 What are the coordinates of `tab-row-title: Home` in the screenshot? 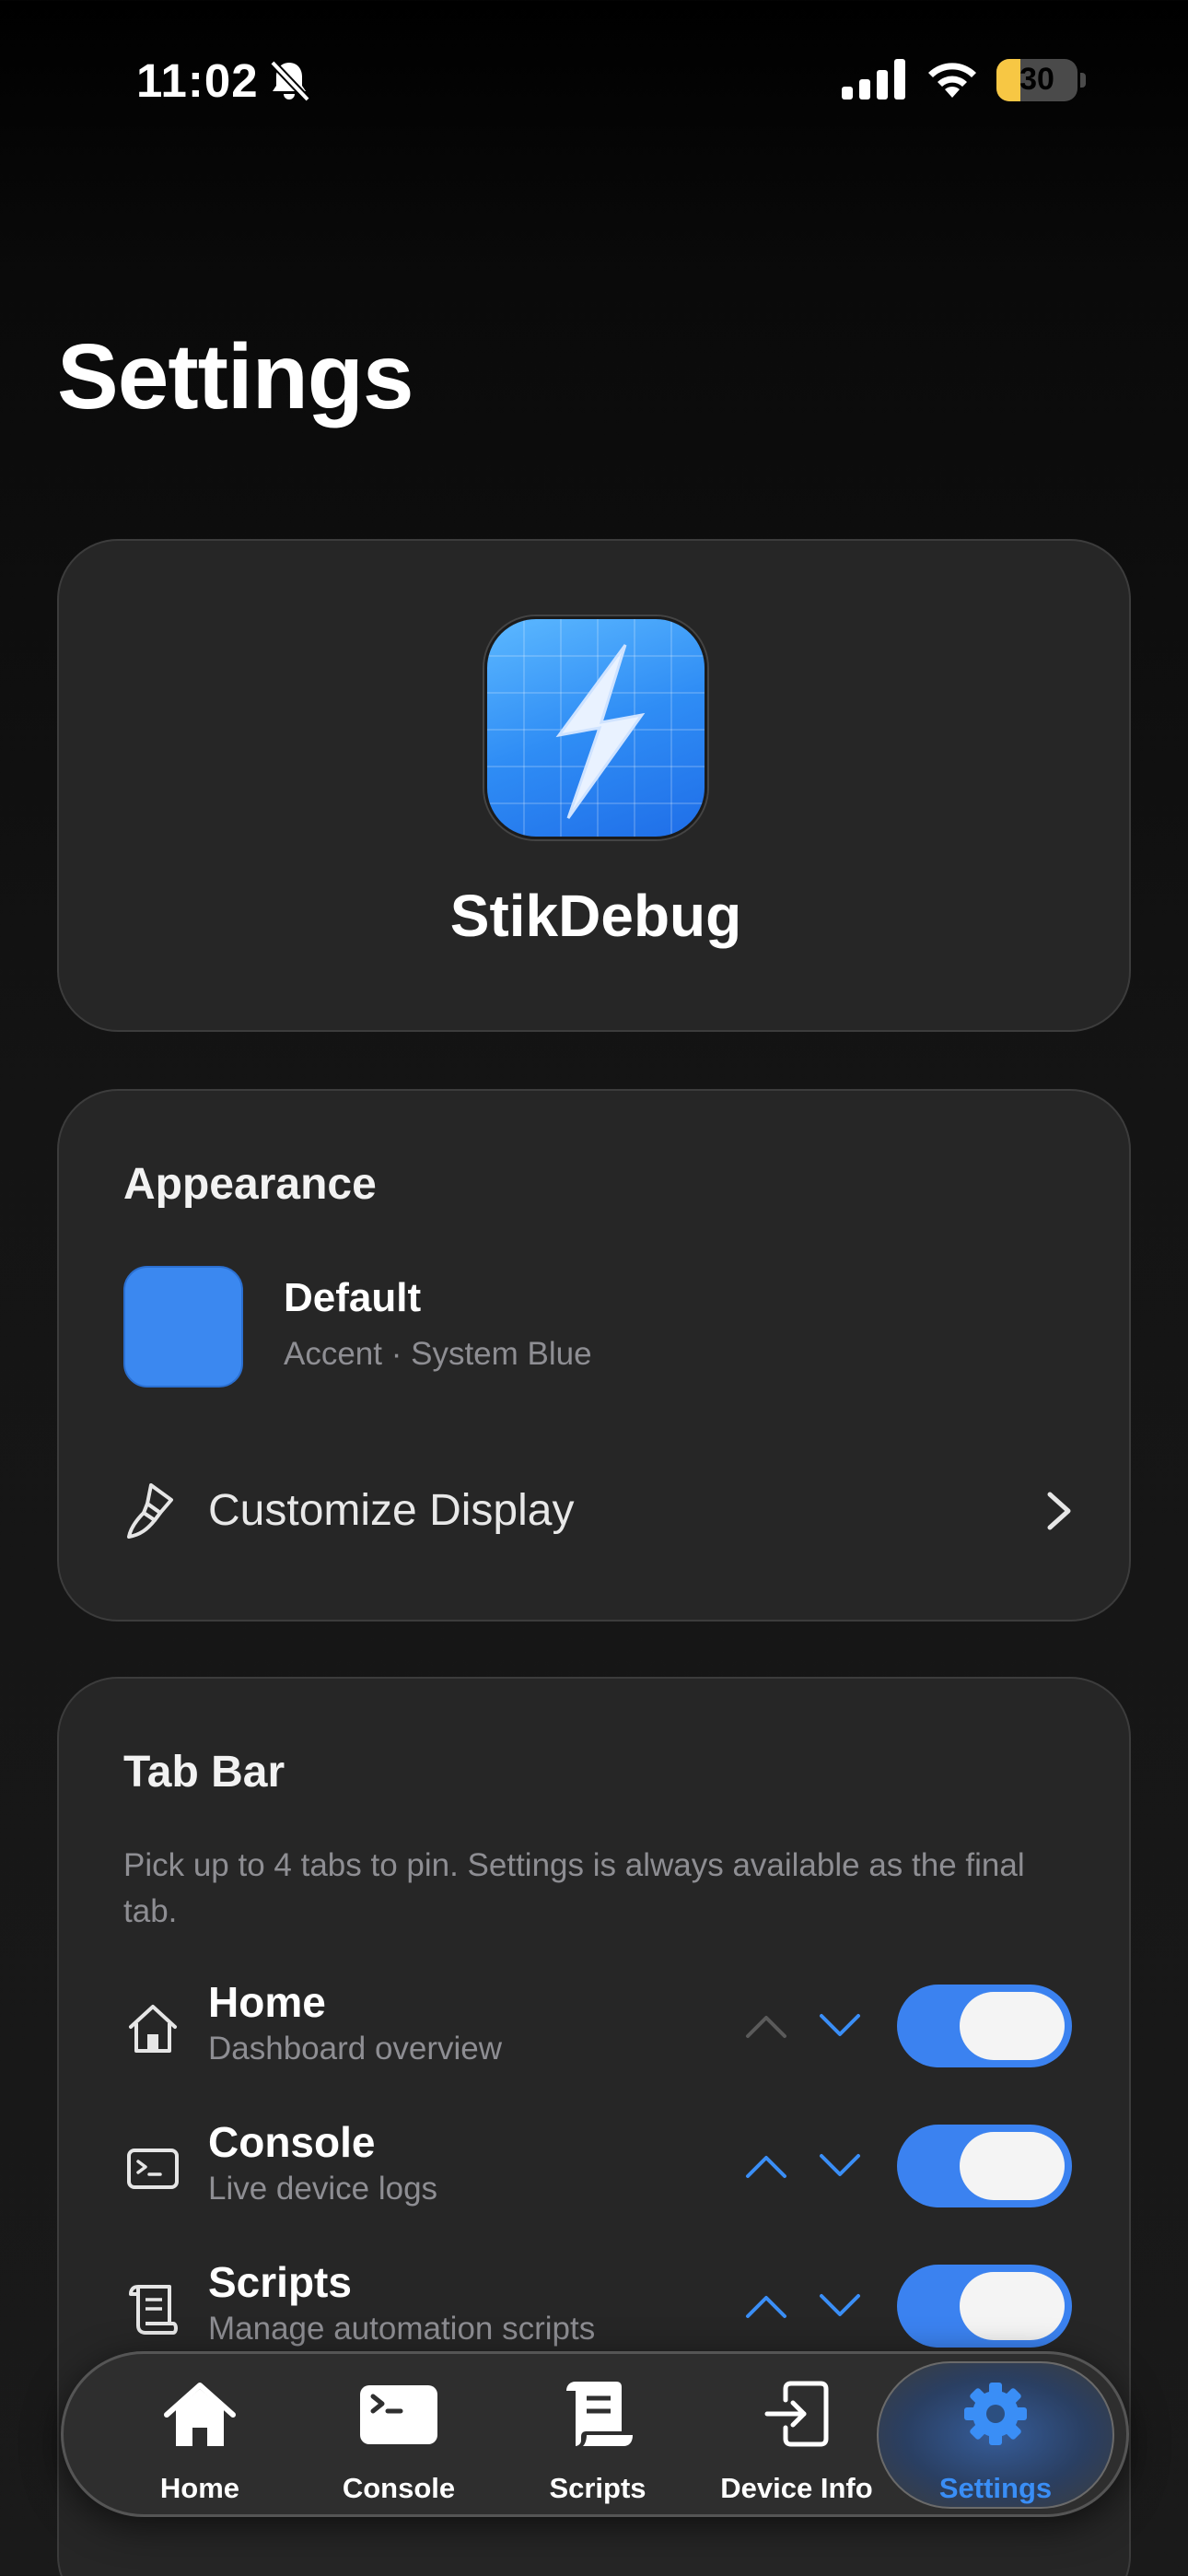 It's located at (267, 2002).